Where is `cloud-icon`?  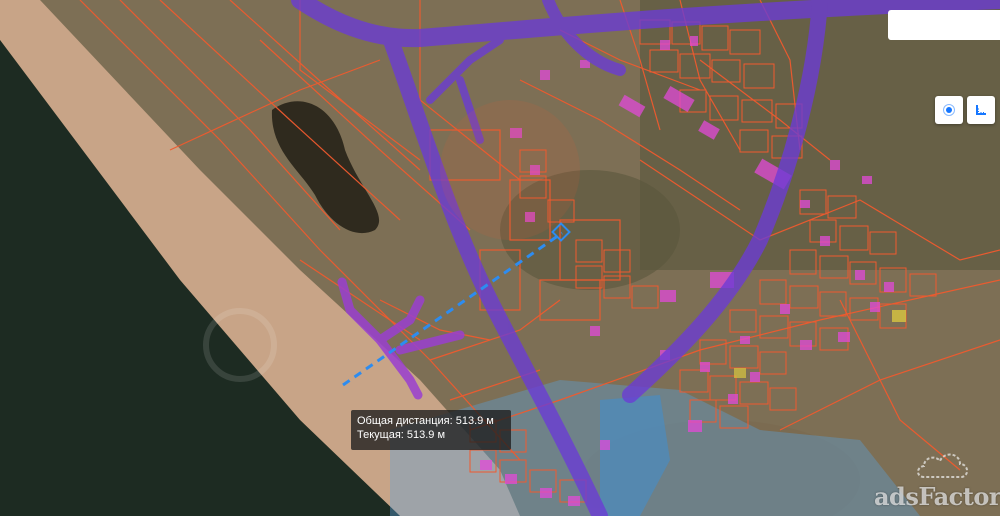
cloud-icon is located at coordinates (942, 465).